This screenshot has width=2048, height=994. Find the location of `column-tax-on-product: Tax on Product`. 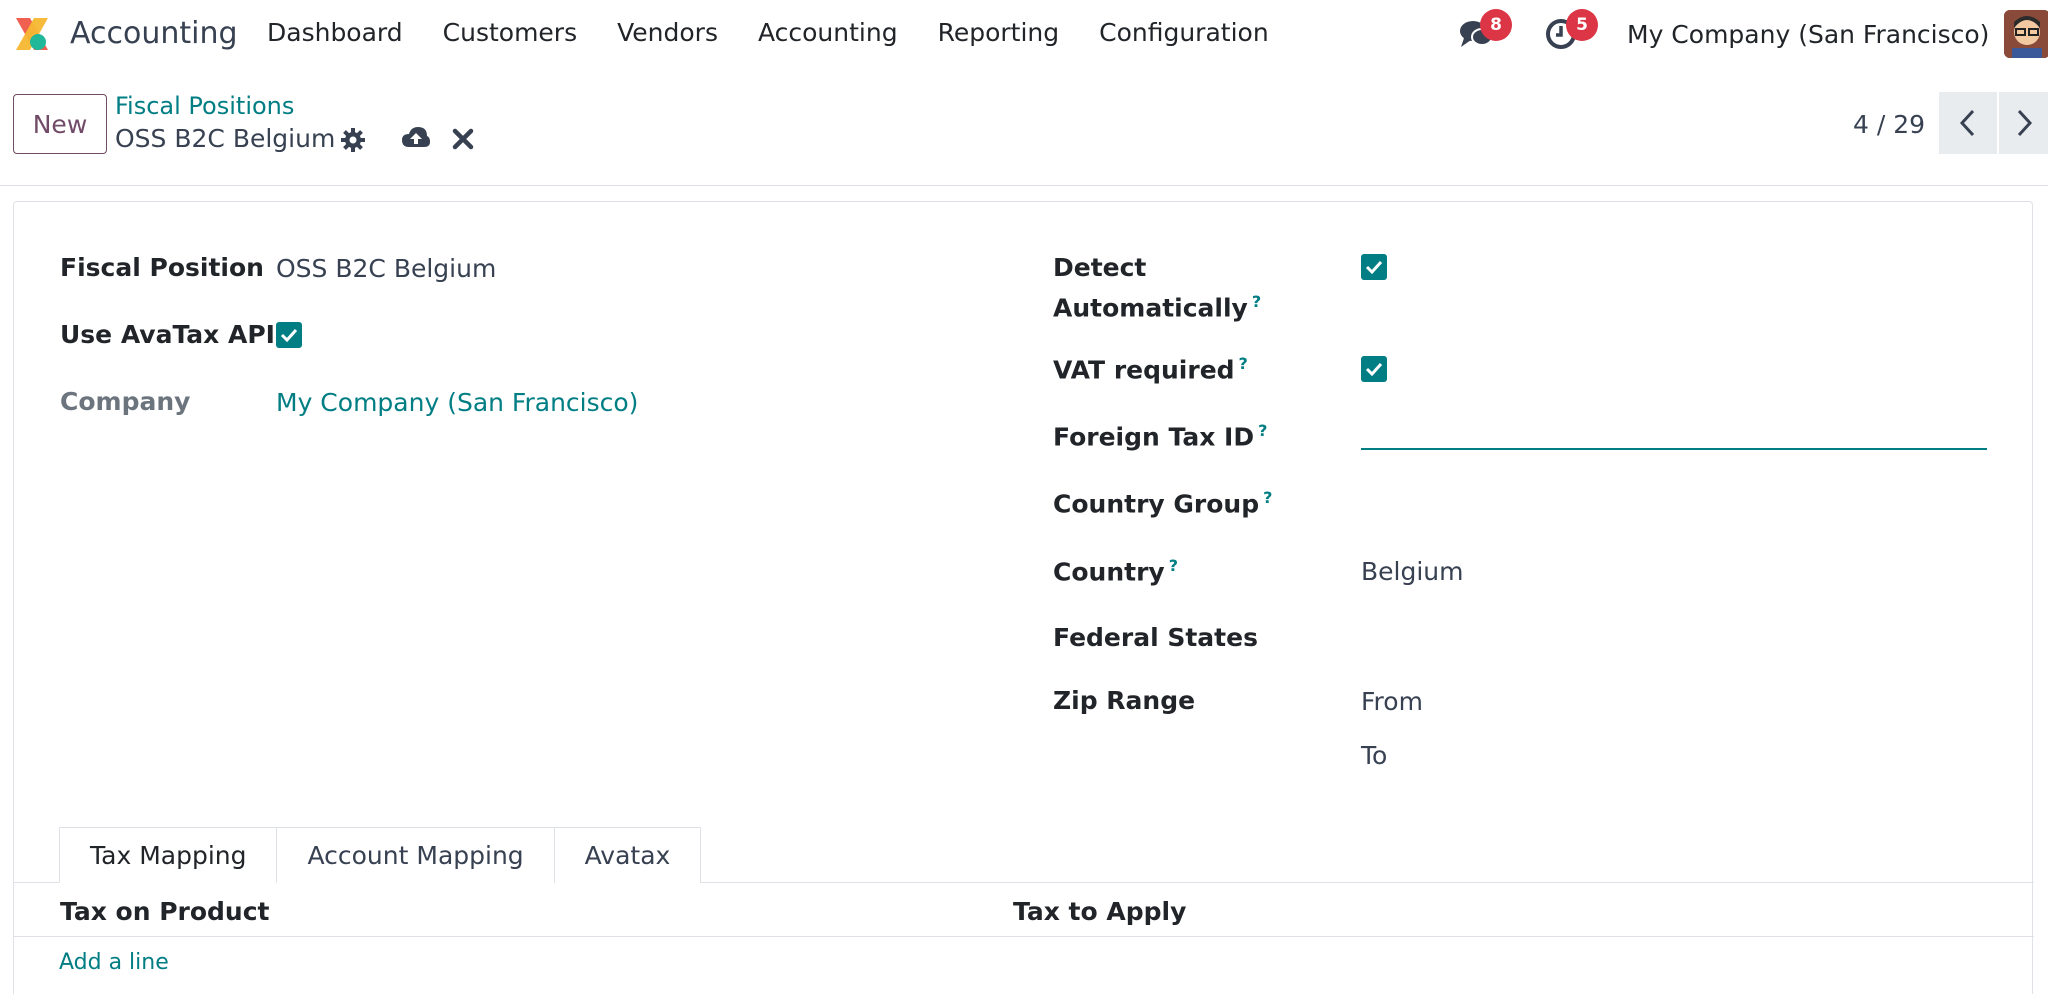

column-tax-on-product: Tax on Product is located at coordinates (165, 911).